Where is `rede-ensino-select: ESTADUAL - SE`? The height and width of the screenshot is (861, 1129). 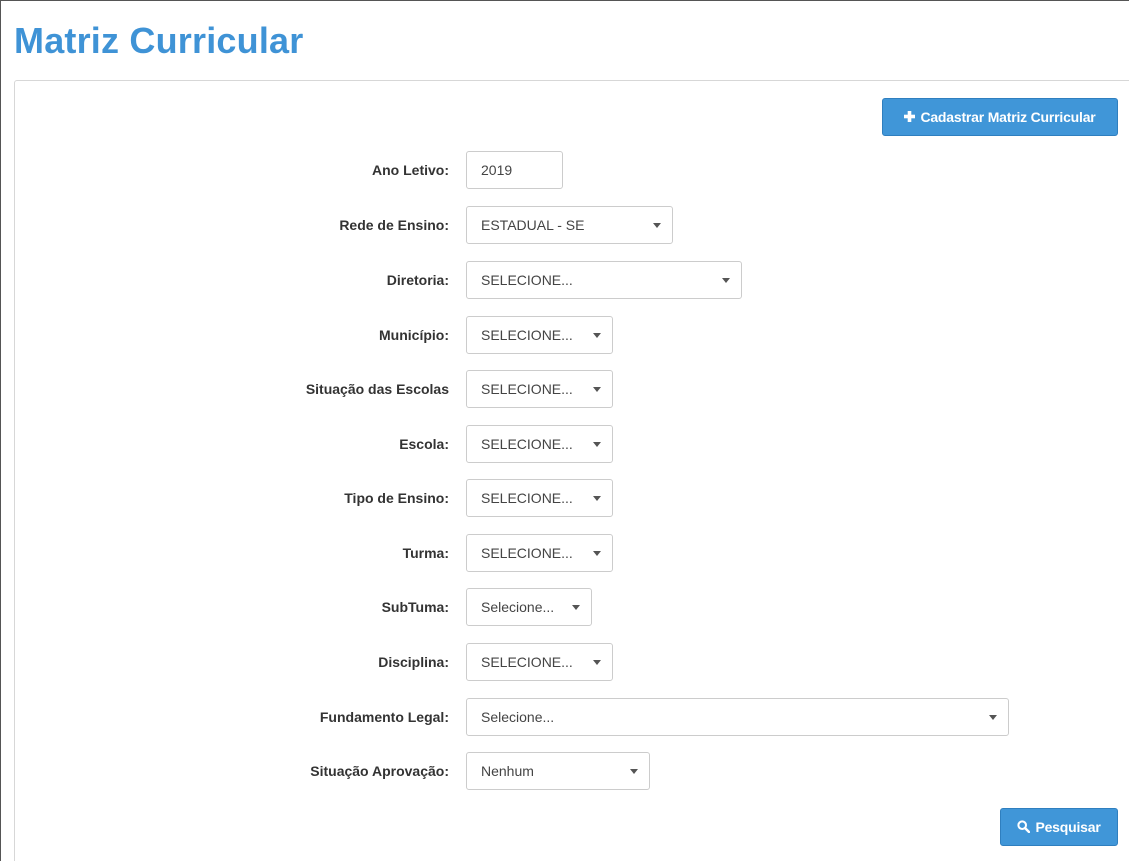 rede-ensino-select: ESTADUAL - SE is located at coordinates (569, 225).